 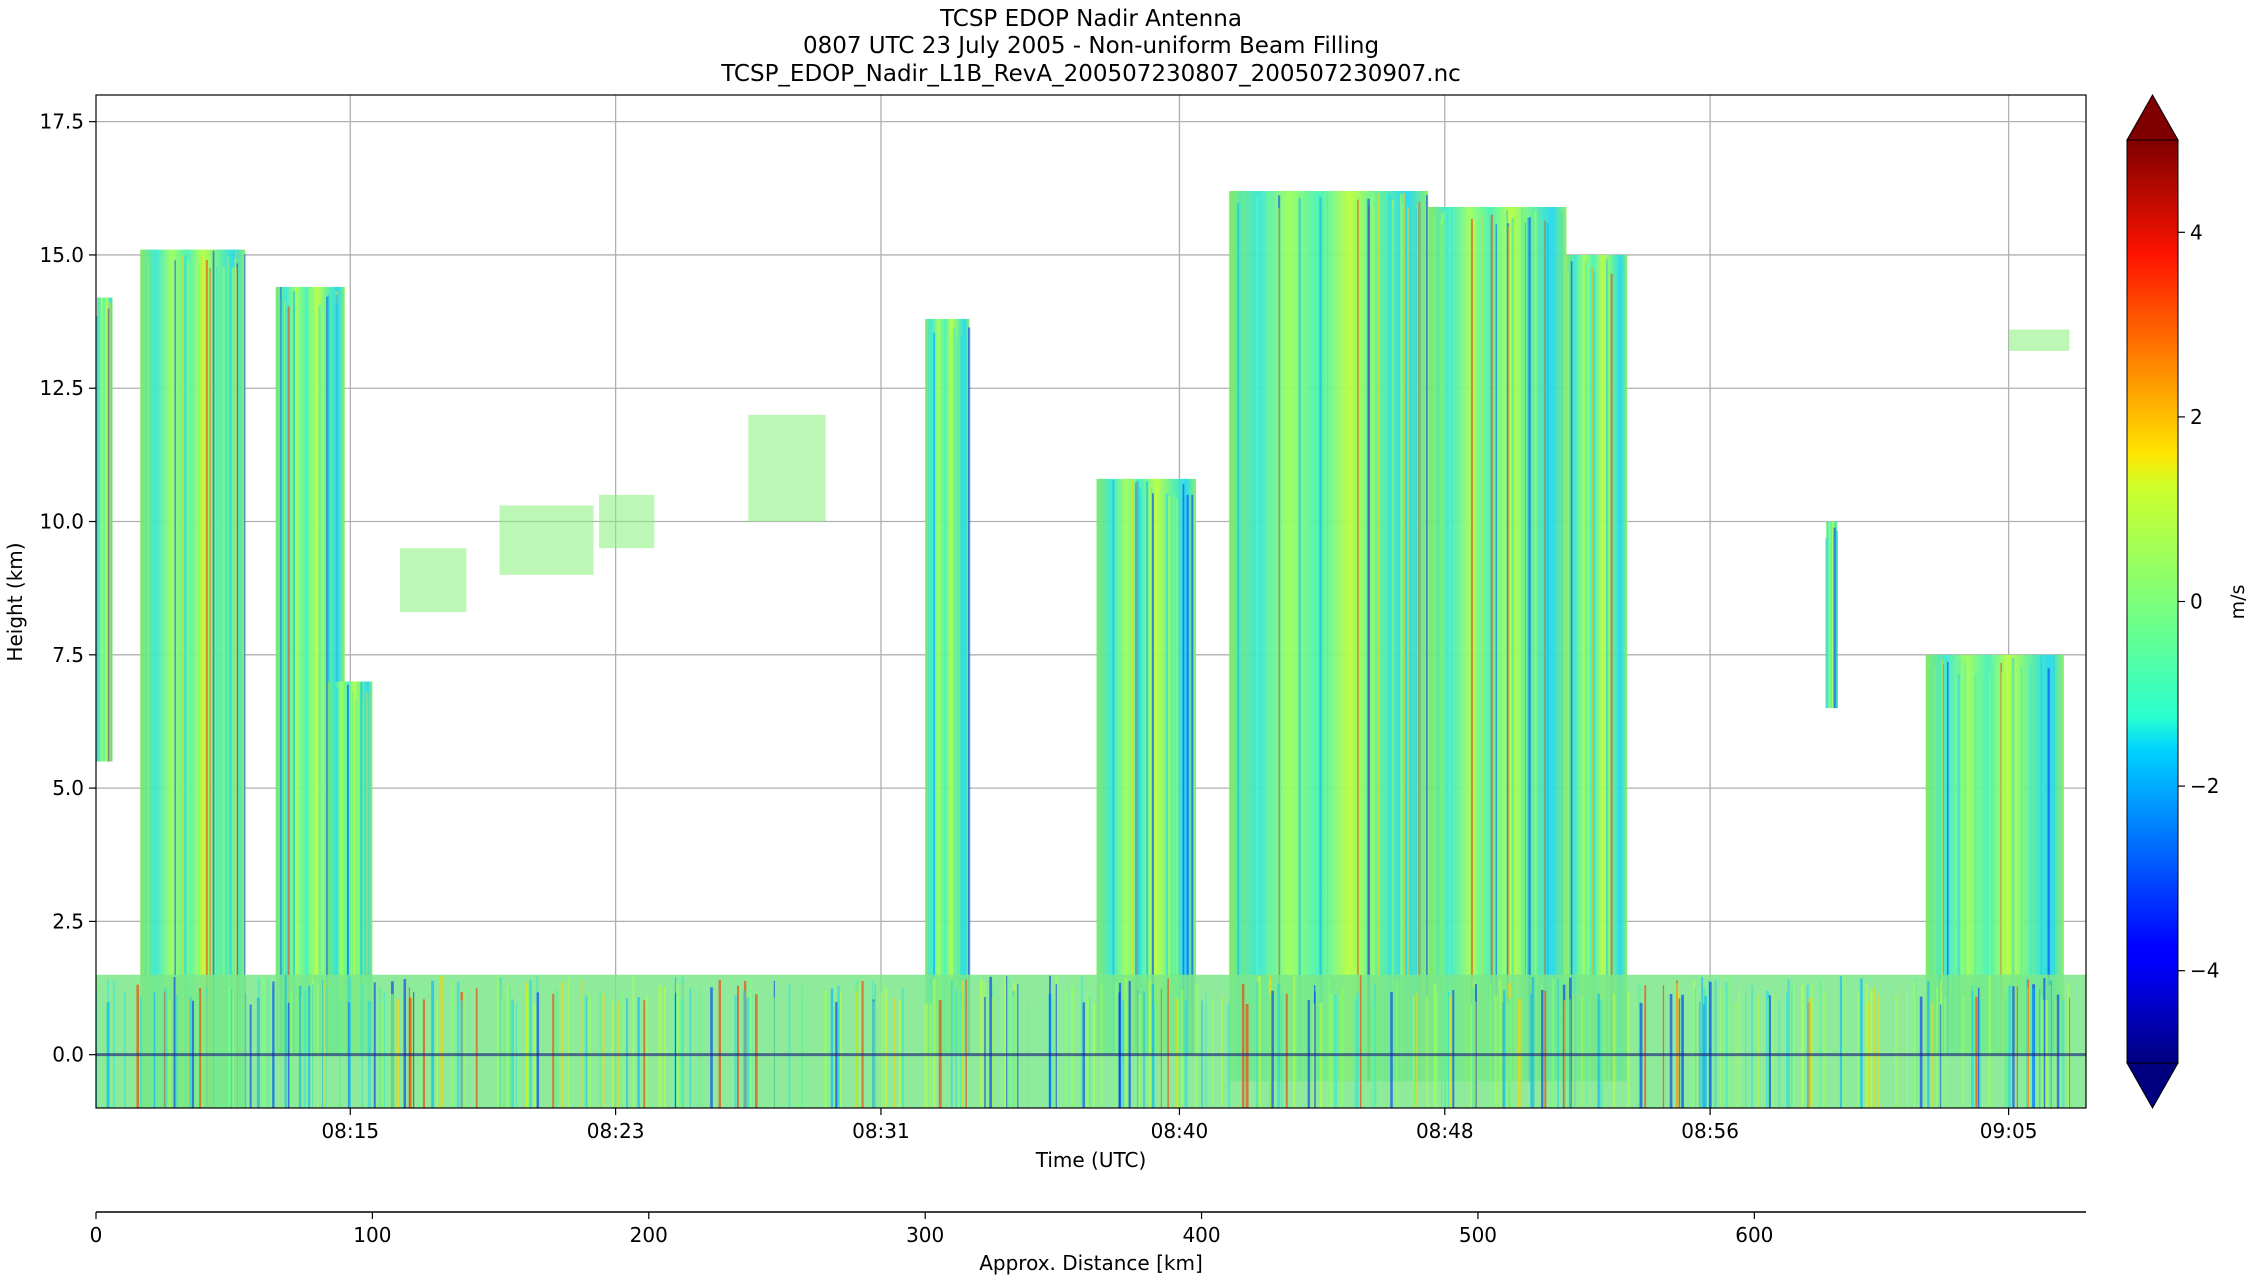 I want to click on distance-axis-label: Approx. Distance [km], so click(x=1091, y=1263).